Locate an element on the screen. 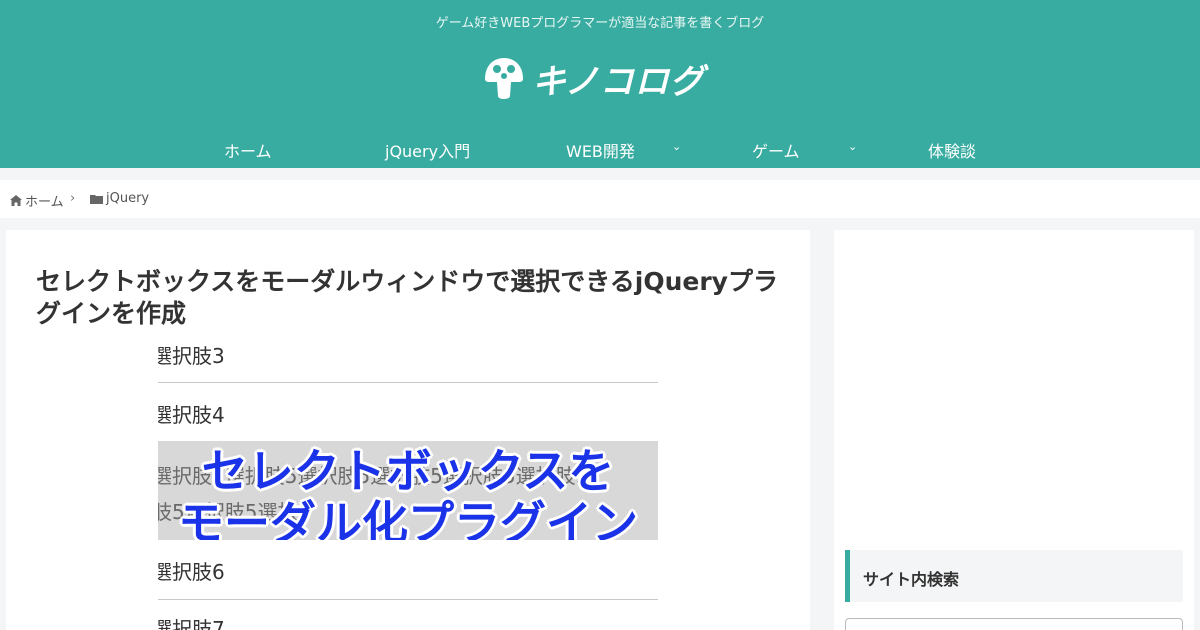 This screenshot has height=630, width=1200. nav-item-home: ホーム is located at coordinates (248, 150).